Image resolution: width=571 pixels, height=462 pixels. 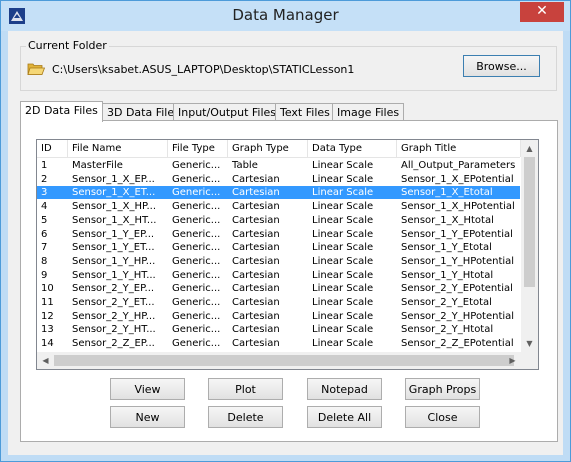 What do you see at coordinates (44, 193) in the screenshot?
I see `cell-id: 3` at bounding box center [44, 193].